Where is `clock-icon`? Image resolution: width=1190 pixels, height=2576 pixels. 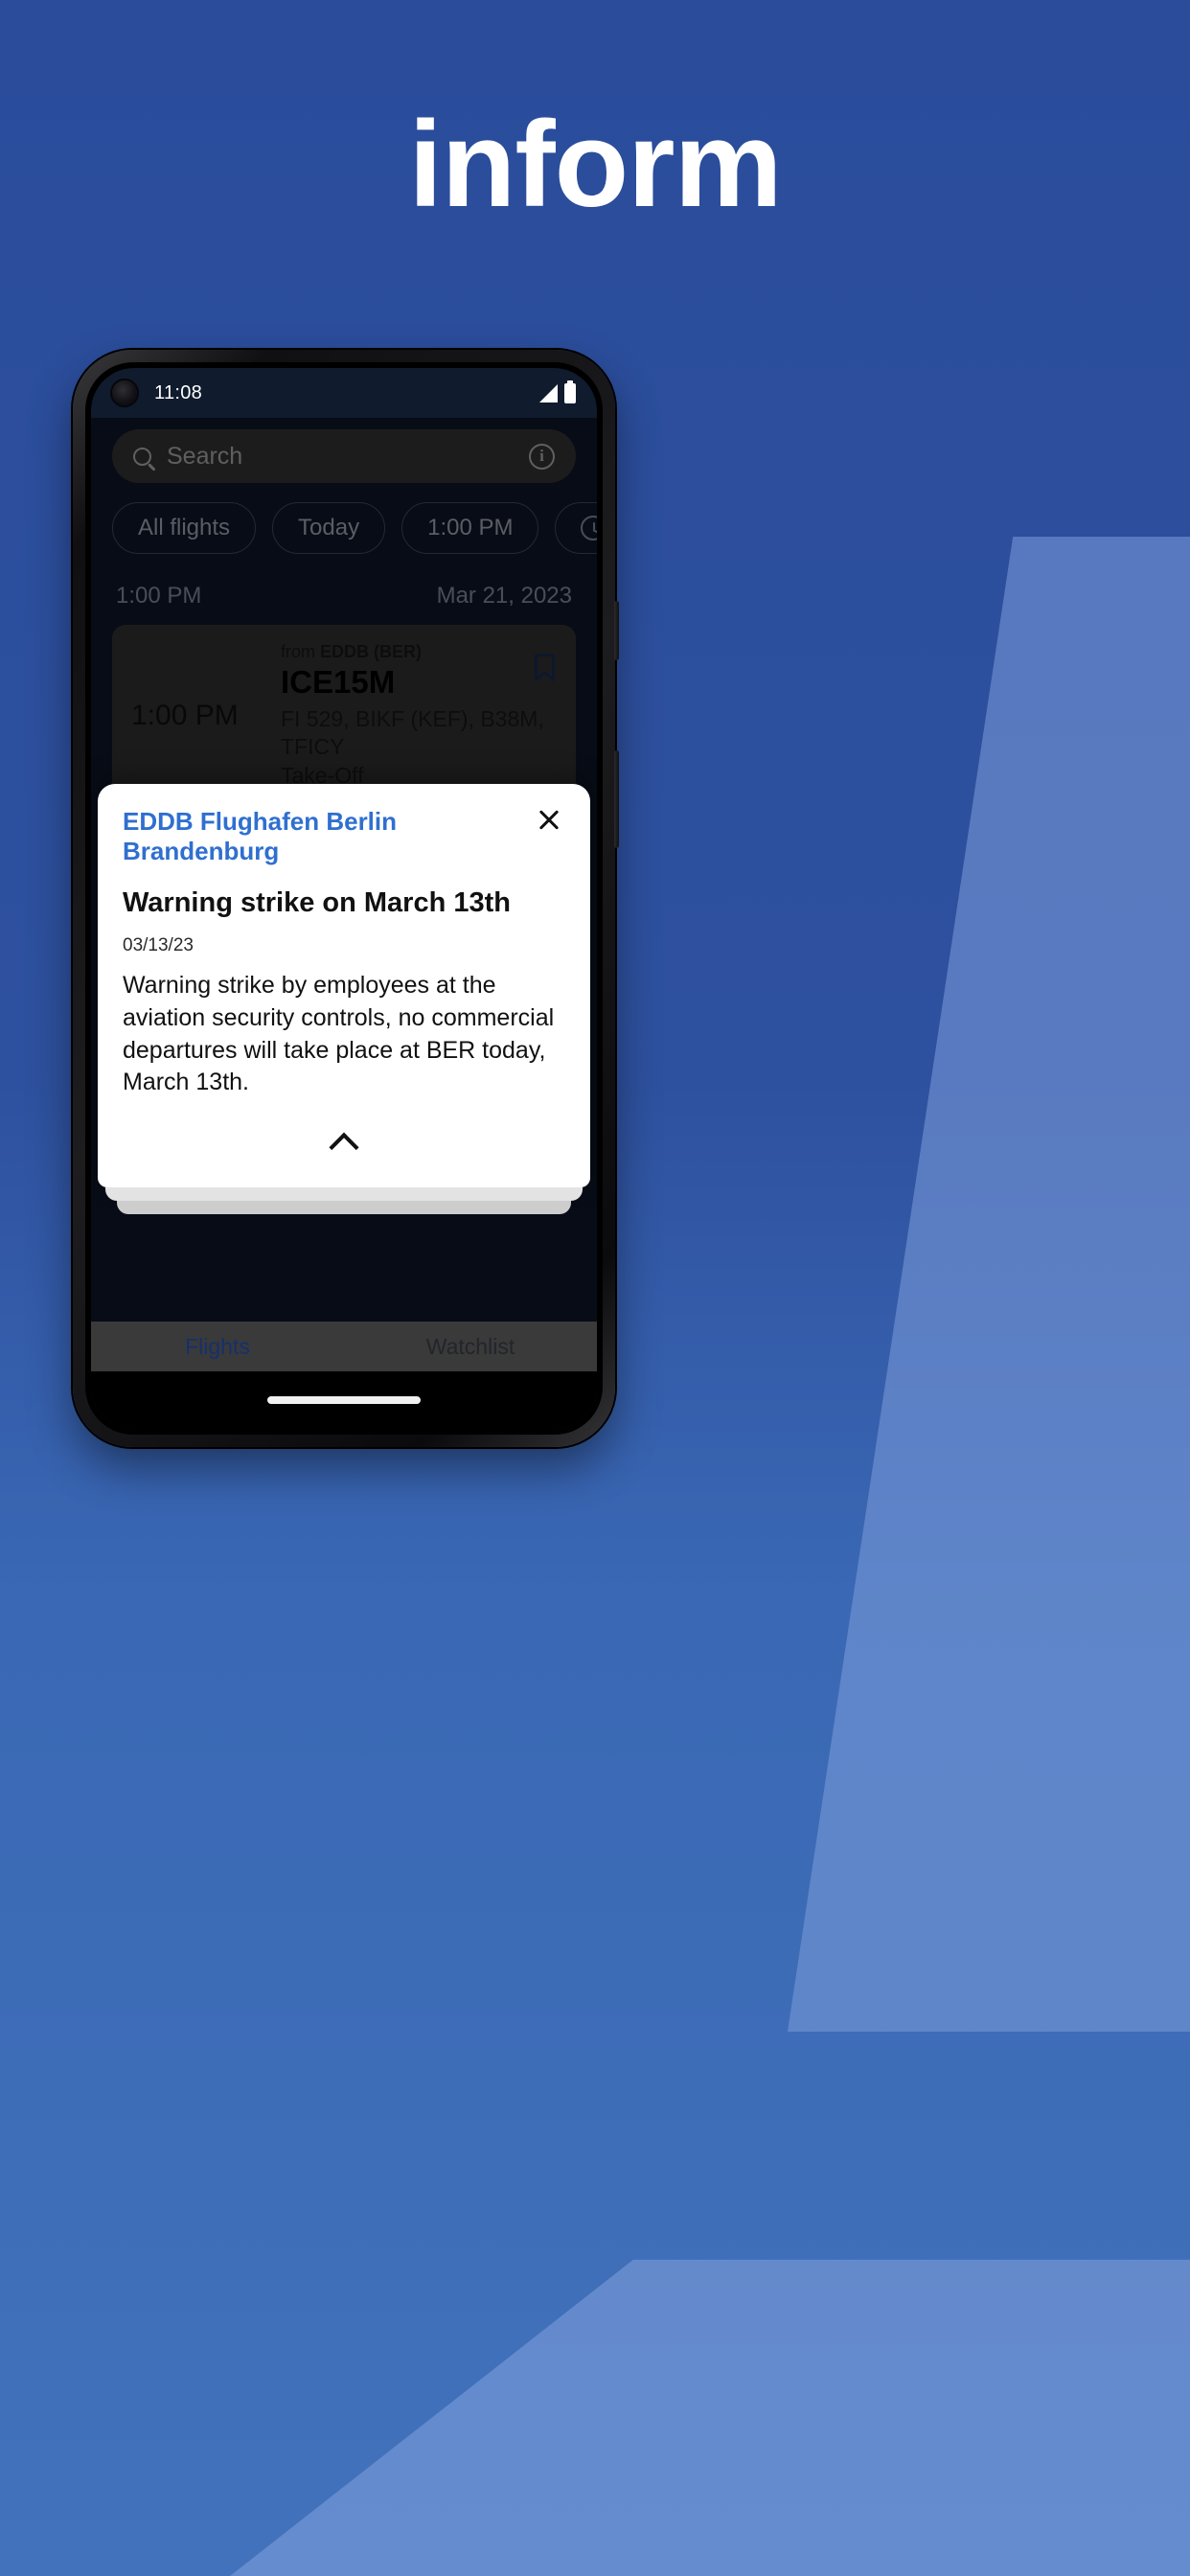
clock-icon is located at coordinates (589, 528).